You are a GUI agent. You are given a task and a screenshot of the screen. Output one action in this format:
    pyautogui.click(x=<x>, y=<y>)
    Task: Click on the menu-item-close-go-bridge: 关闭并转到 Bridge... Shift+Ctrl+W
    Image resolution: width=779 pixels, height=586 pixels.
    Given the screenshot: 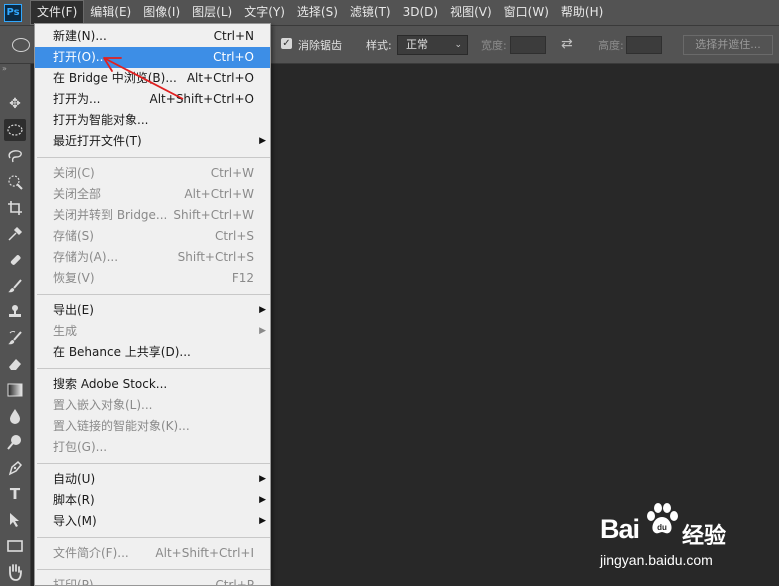 What is the action you would take?
    pyautogui.click(x=153, y=215)
    